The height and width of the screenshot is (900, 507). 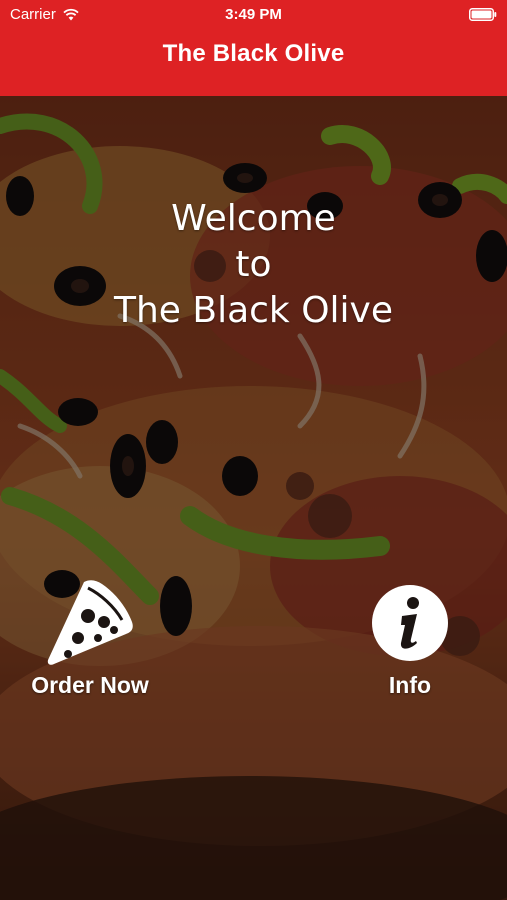 I want to click on info-label: Info, so click(x=410, y=685).